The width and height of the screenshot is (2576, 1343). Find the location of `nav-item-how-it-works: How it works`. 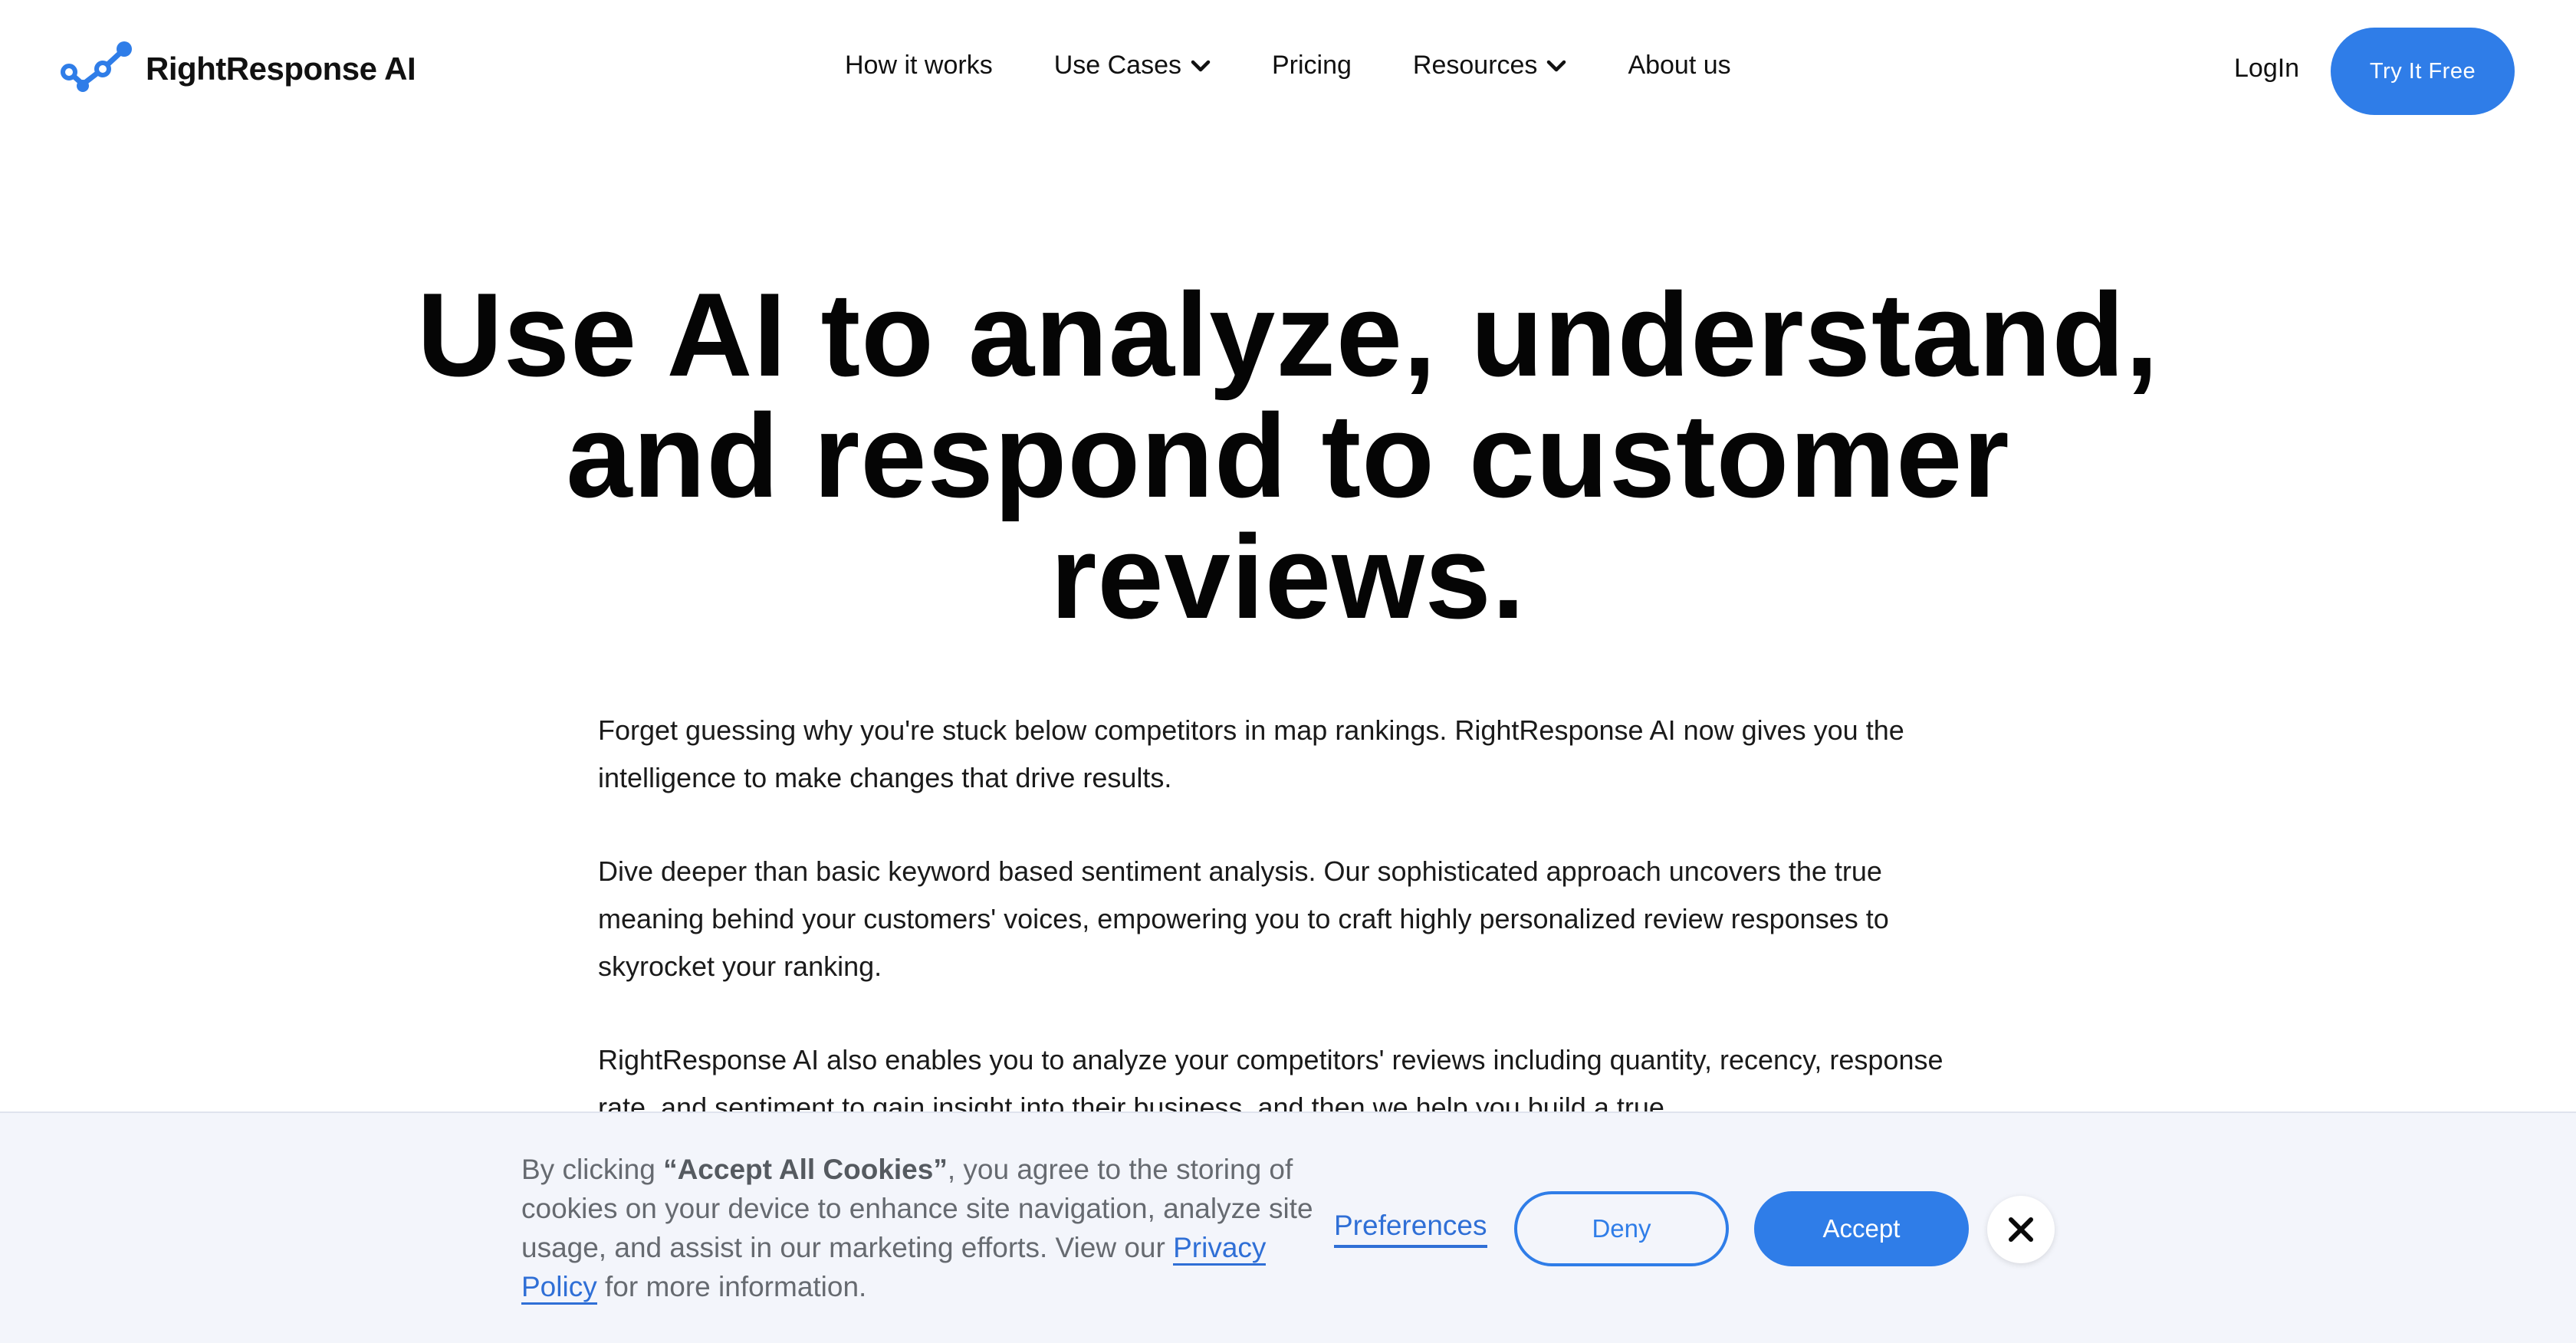

nav-item-how-it-works: How it works is located at coordinates (919, 65).